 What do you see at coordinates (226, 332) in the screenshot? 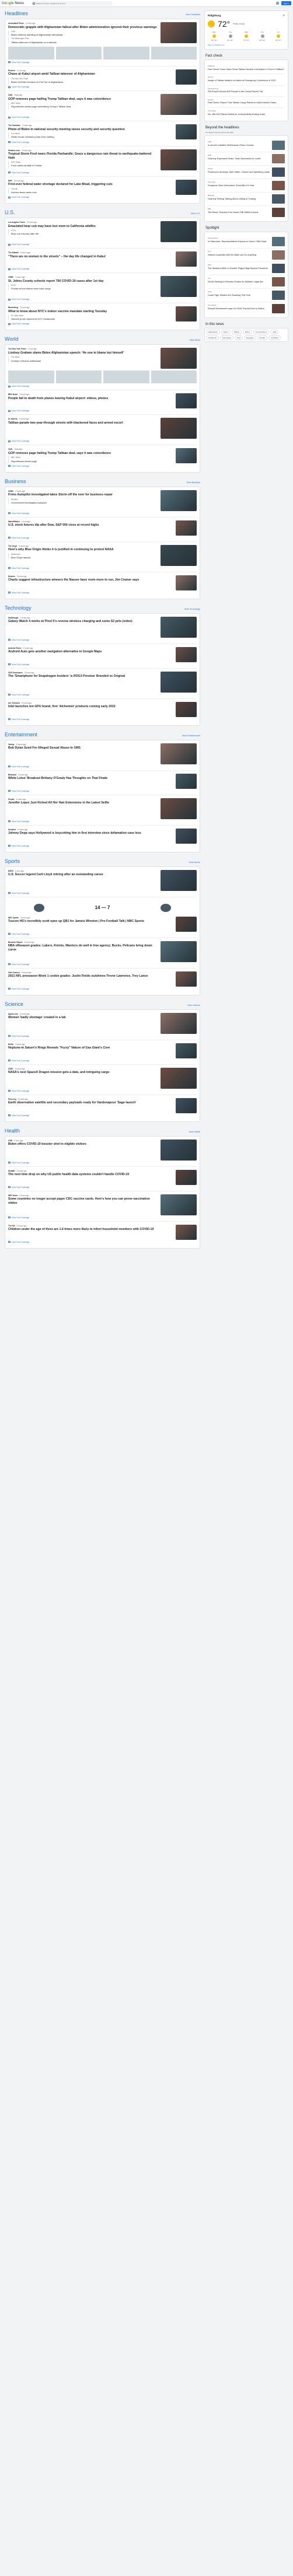
I see `topic-chip: Kabul` at bounding box center [226, 332].